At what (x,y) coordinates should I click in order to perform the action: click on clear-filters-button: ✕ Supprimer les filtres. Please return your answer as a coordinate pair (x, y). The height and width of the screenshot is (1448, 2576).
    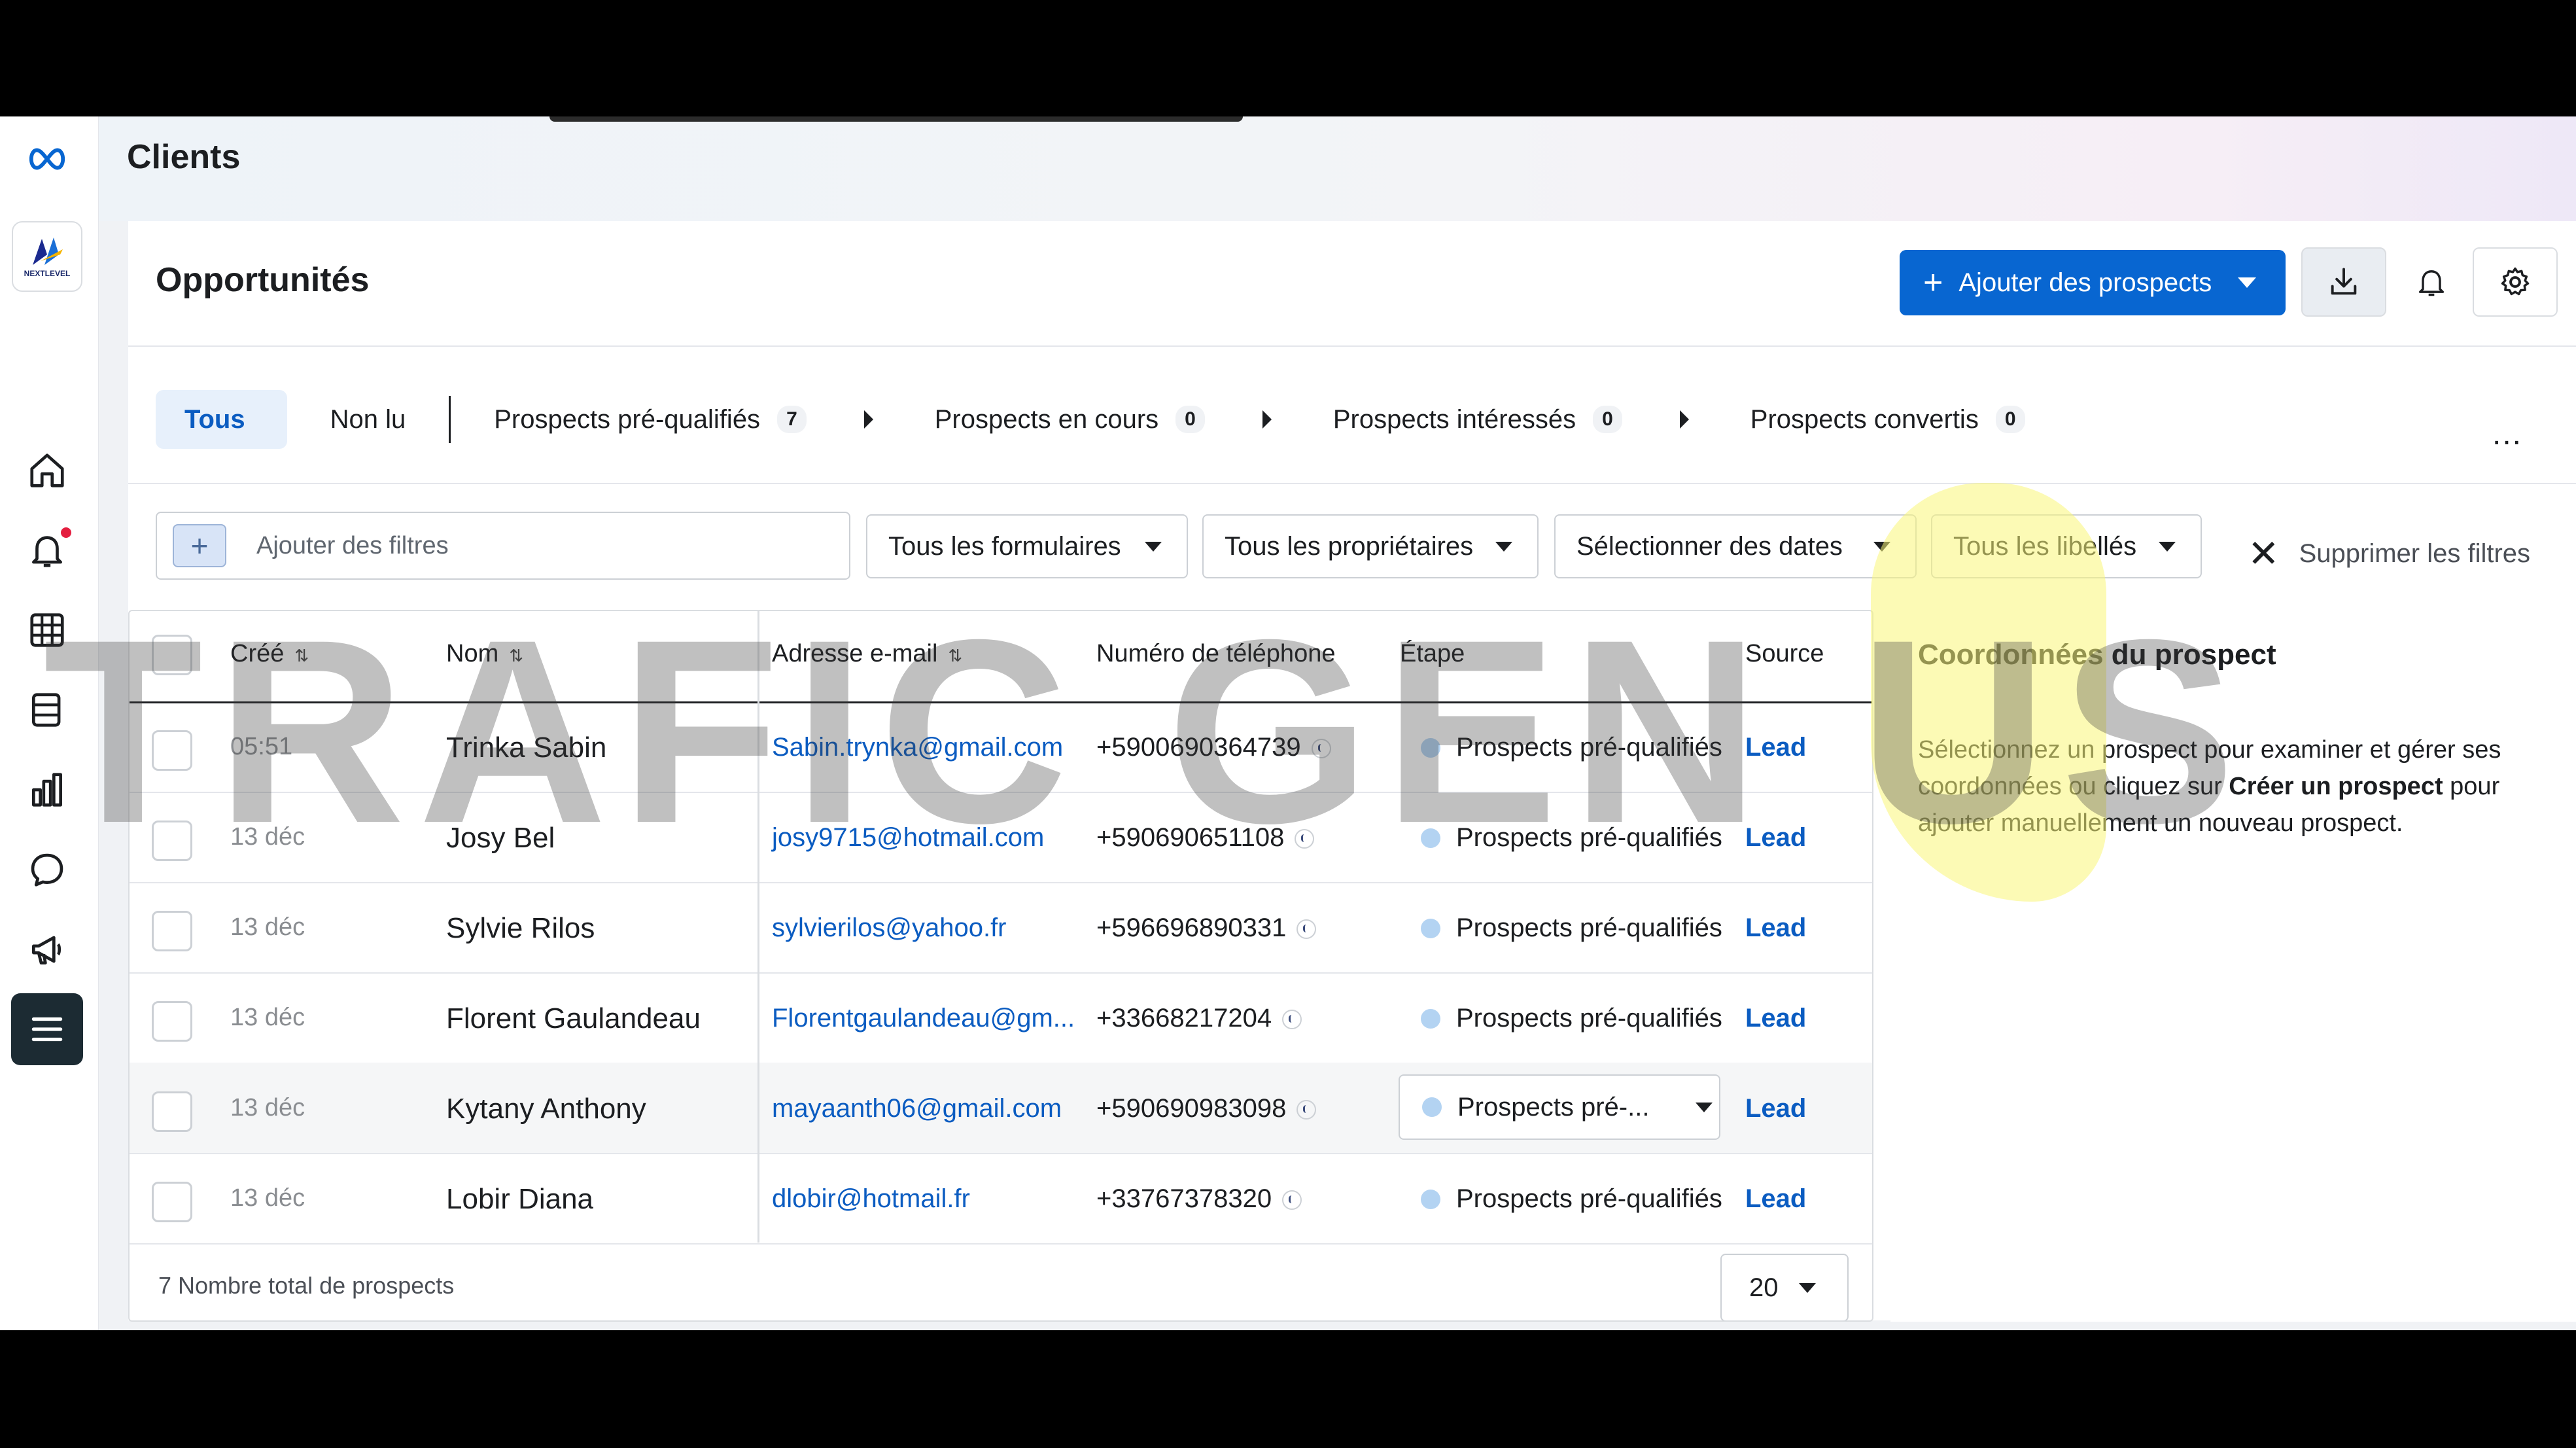
    Looking at the image, I should click on (2389, 553).